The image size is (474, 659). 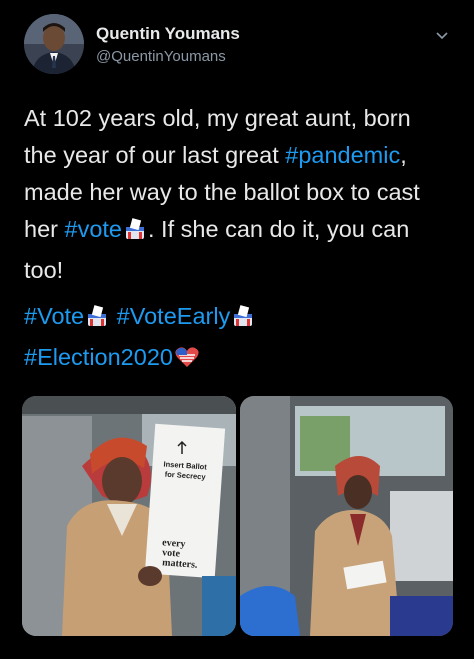 I want to click on hashtag-vote: #vote, so click(x=94, y=229).